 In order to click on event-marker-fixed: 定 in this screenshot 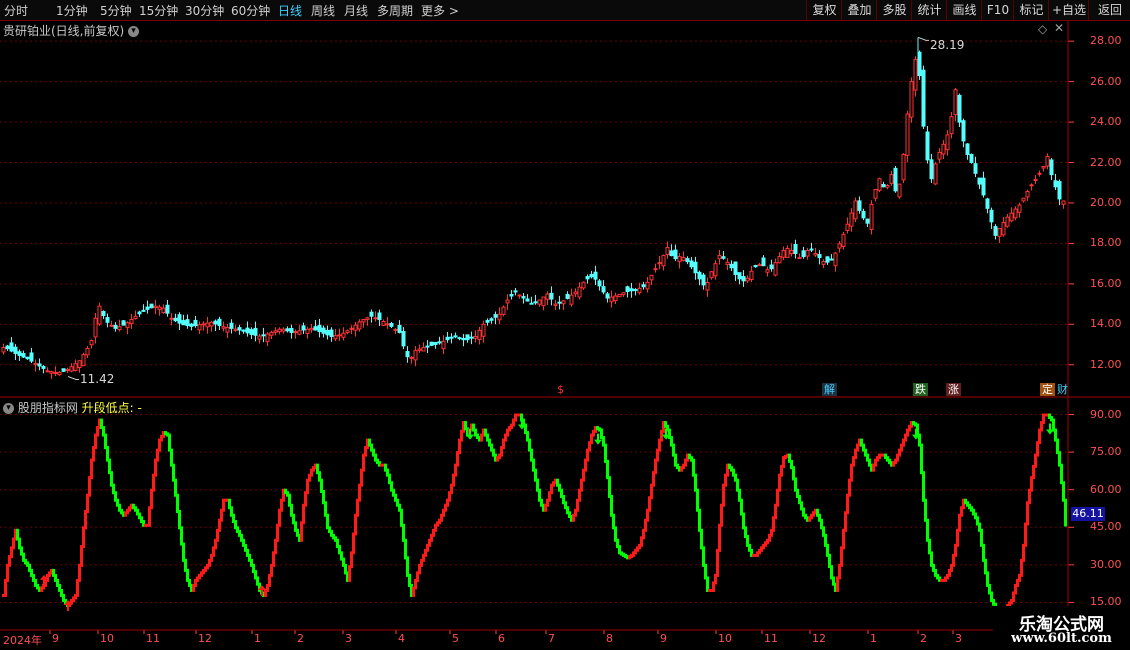, I will do `click(1047, 389)`.